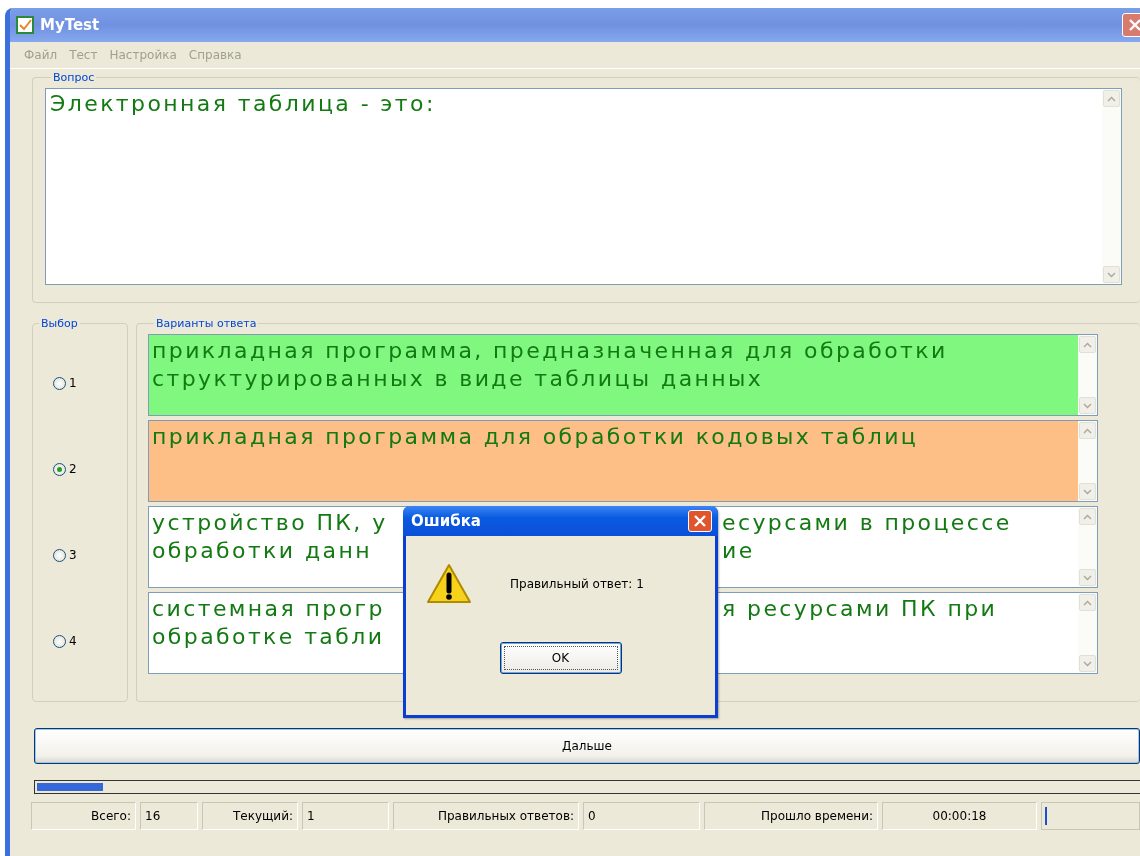 Image resolution: width=1140 pixels, height=856 pixels. I want to click on question-text: Электронная таблица - это:, so click(243, 104).